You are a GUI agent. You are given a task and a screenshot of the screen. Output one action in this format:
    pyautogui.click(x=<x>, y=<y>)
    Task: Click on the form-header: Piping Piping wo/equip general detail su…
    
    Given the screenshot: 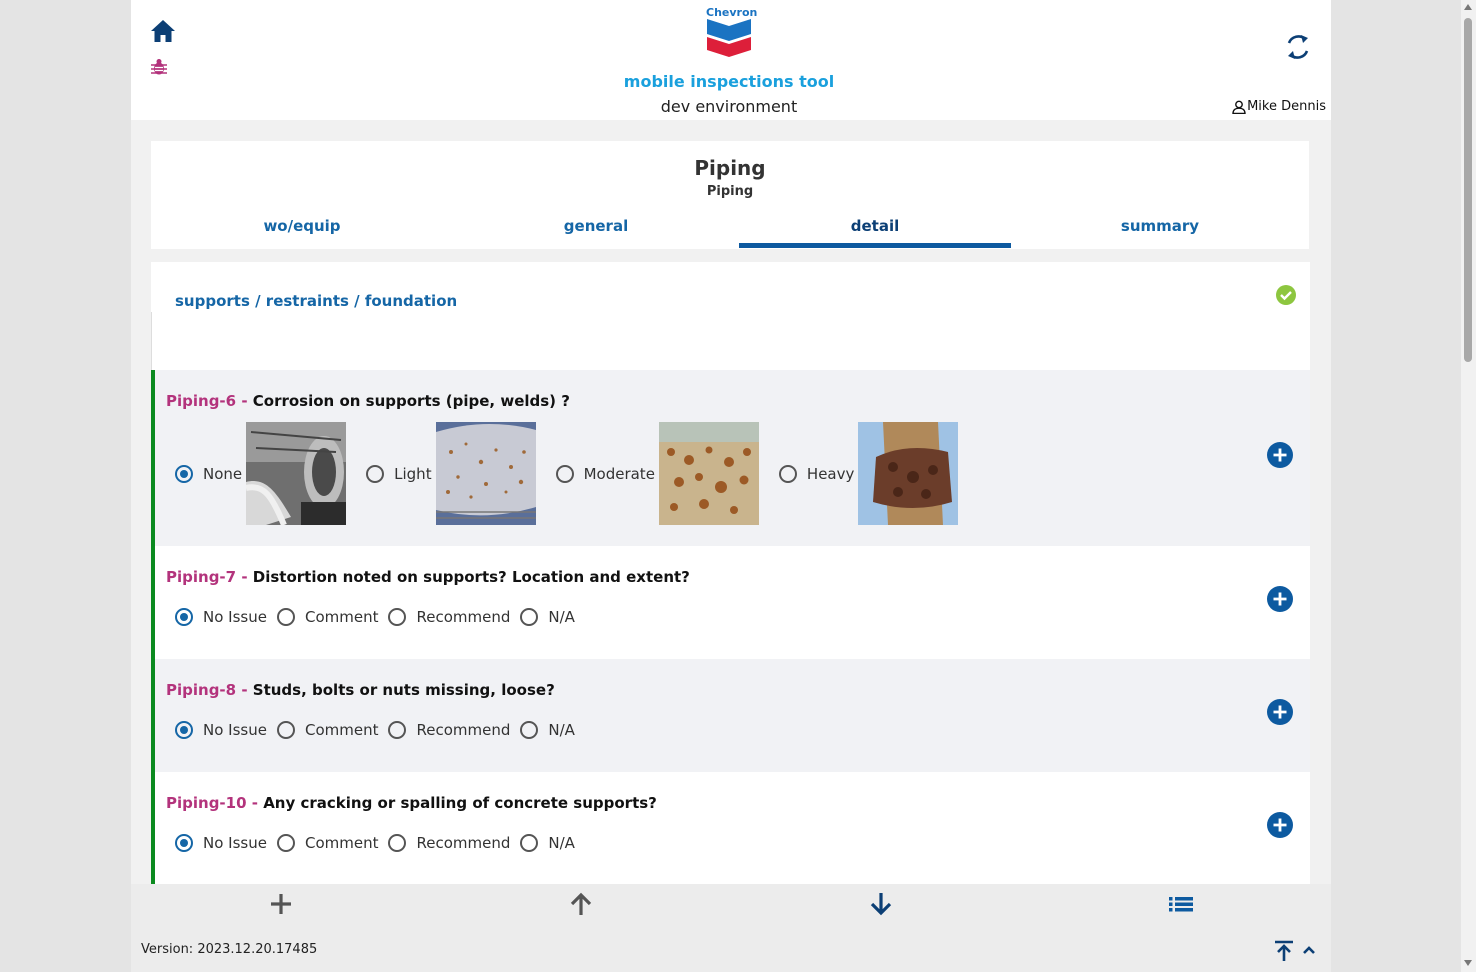 What is the action you would take?
    pyautogui.click(x=730, y=195)
    